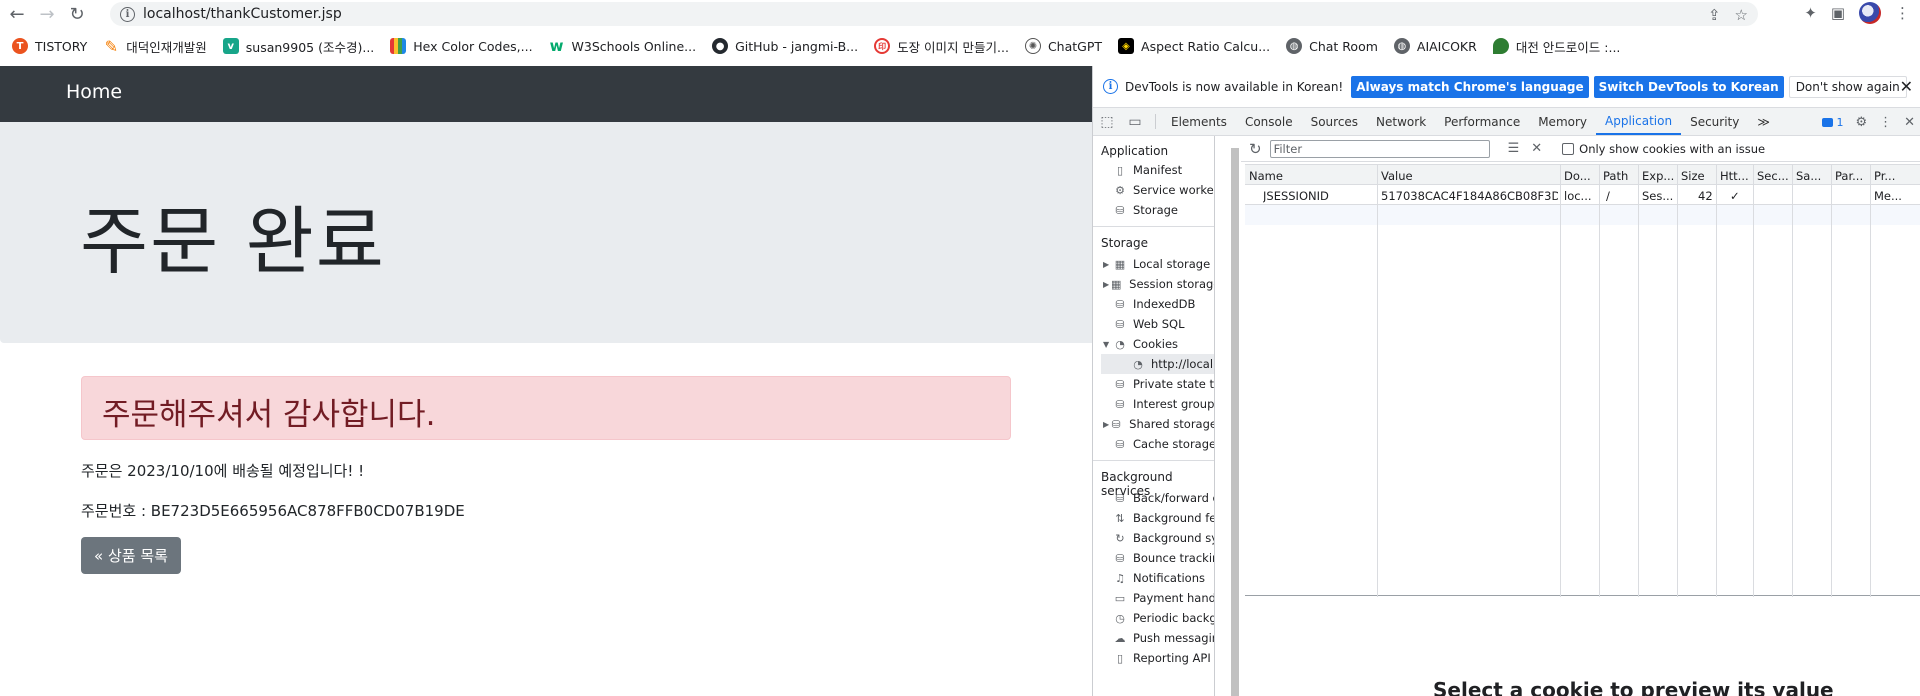  What do you see at coordinates (1157, 364) in the screenshot?
I see `sidebar-item-cookie-origin: ◔ http://localhost` at bounding box center [1157, 364].